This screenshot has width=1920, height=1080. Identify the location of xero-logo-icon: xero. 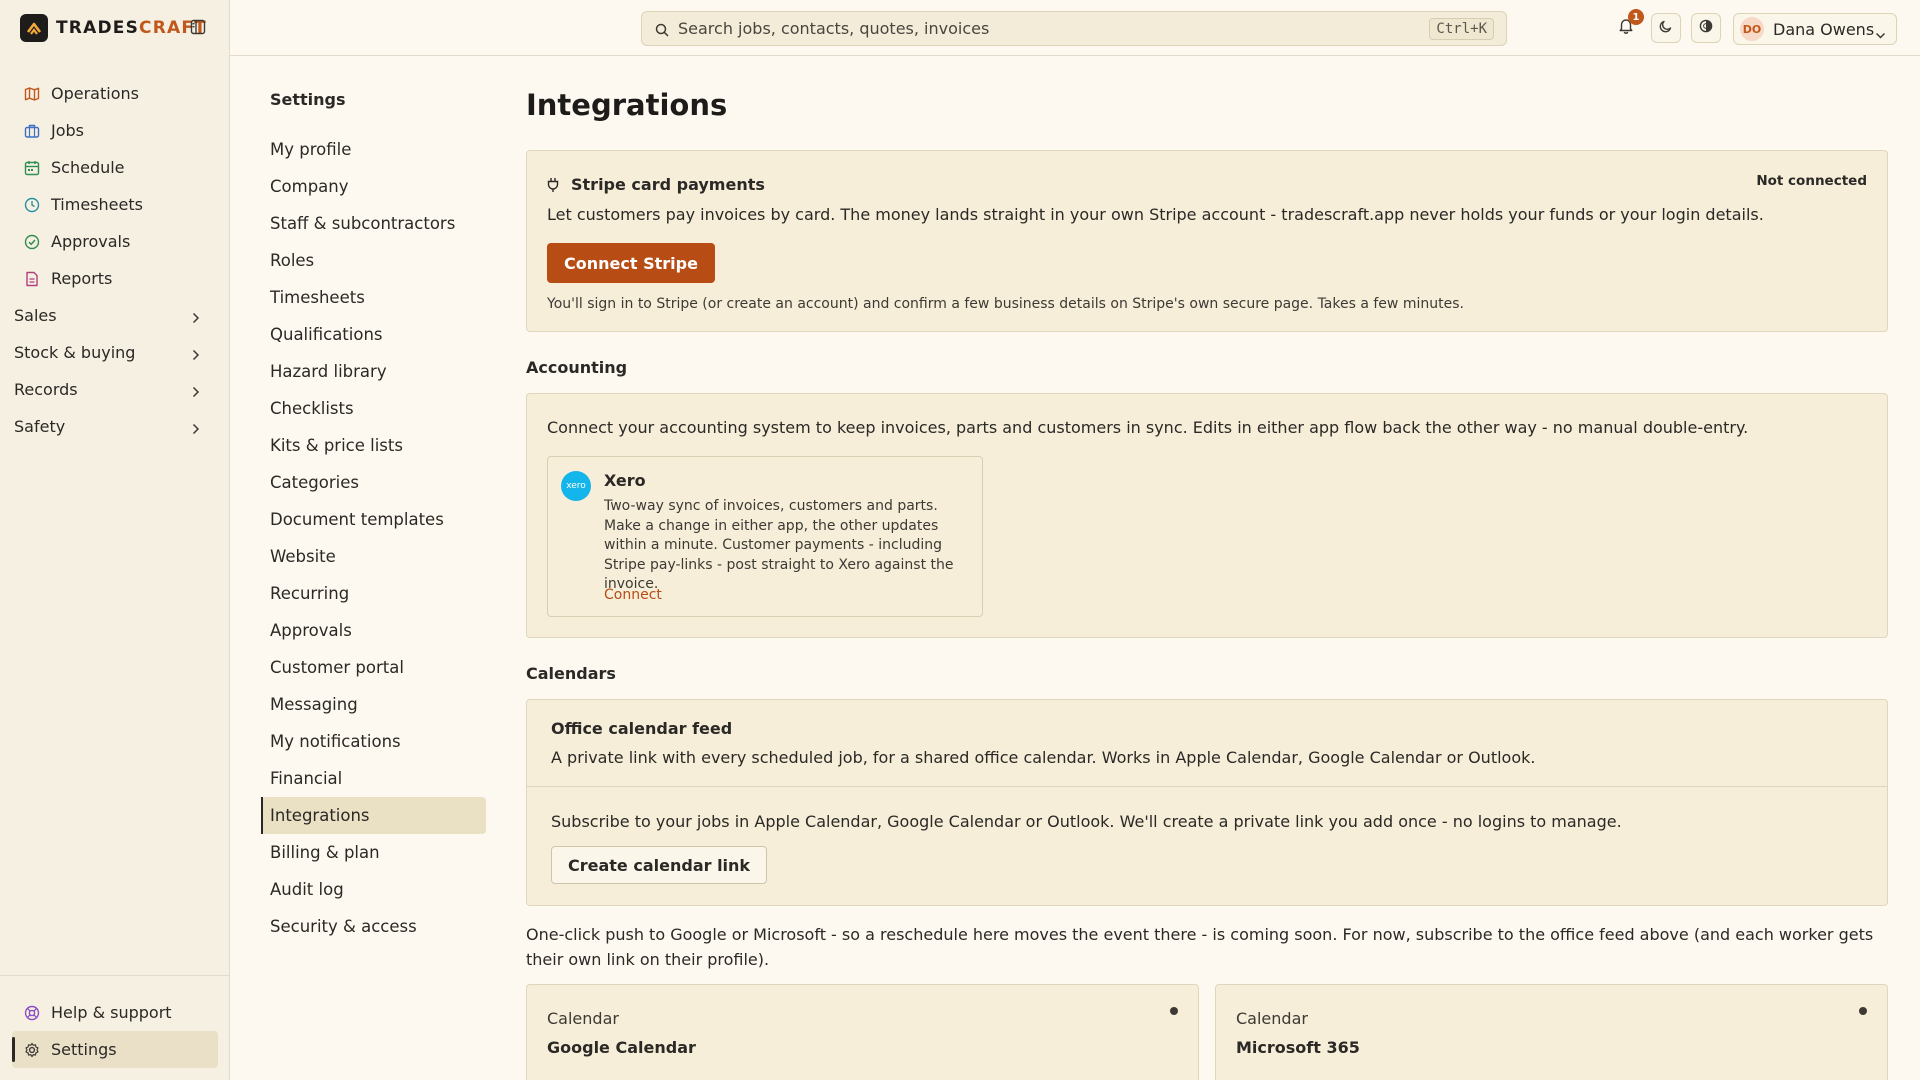
(576, 486).